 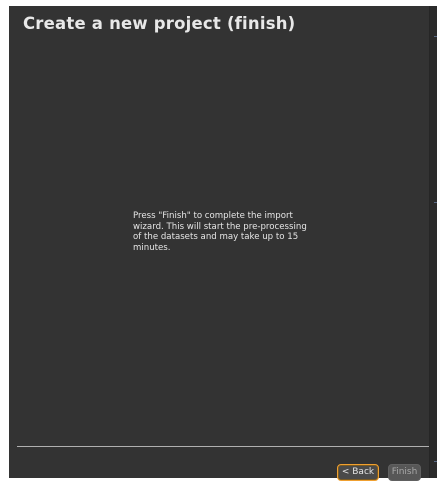 What do you see at coordinates (358, 472) in the screenshot?
I see `back-button: < Back` at bounding box center [358, 472].